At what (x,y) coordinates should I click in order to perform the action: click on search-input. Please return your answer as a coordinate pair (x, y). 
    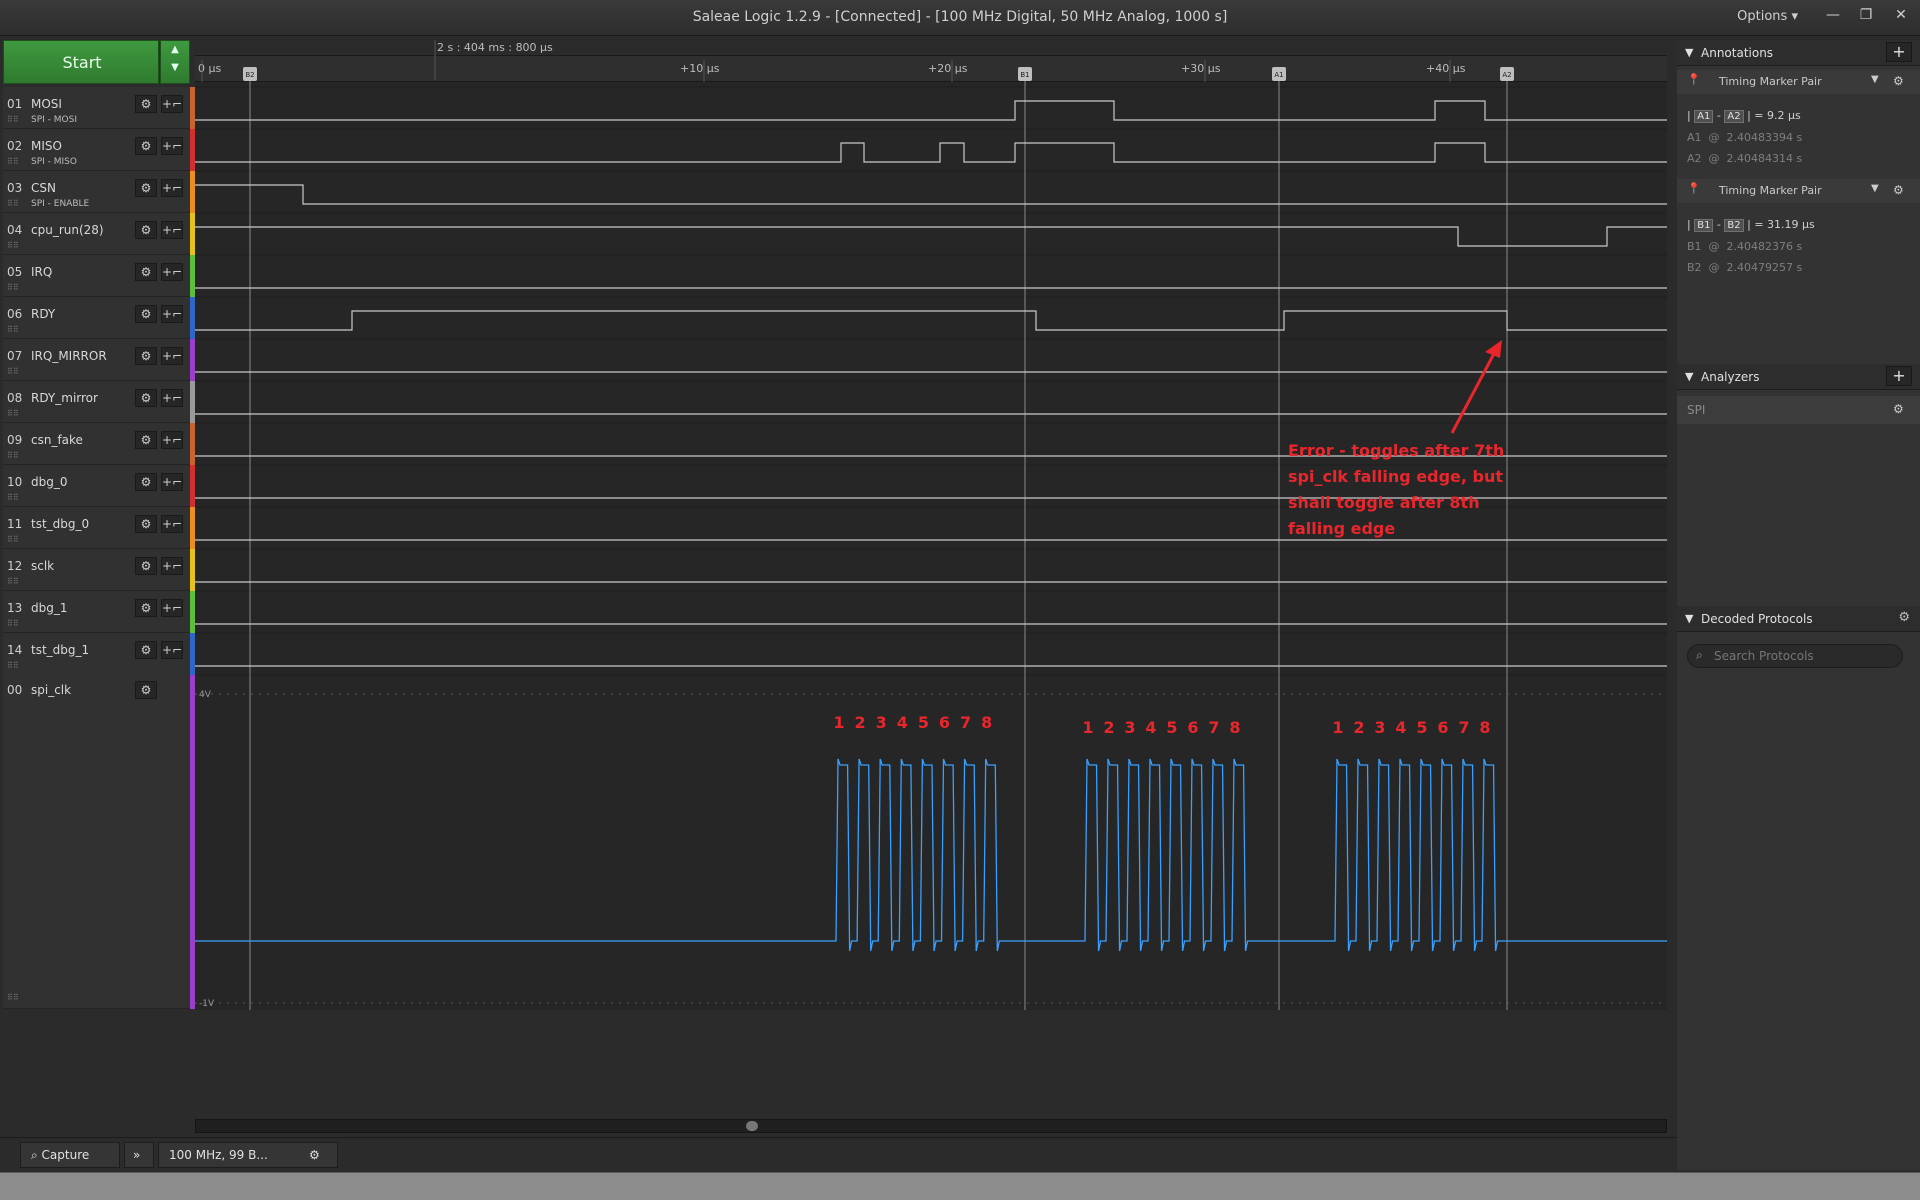
    Looking at the image, I should click on (1804, 656).